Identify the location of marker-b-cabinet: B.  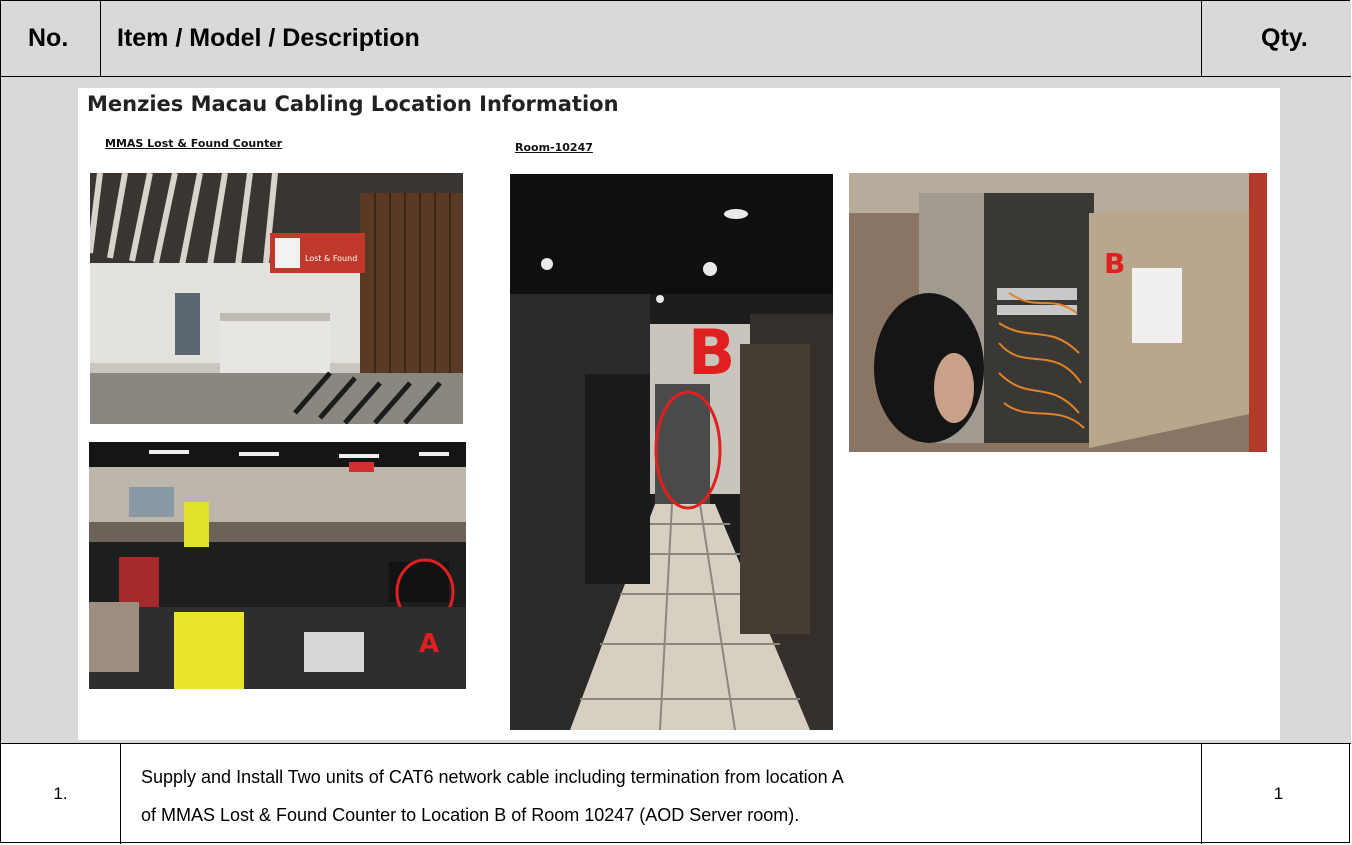
(1114, 263).